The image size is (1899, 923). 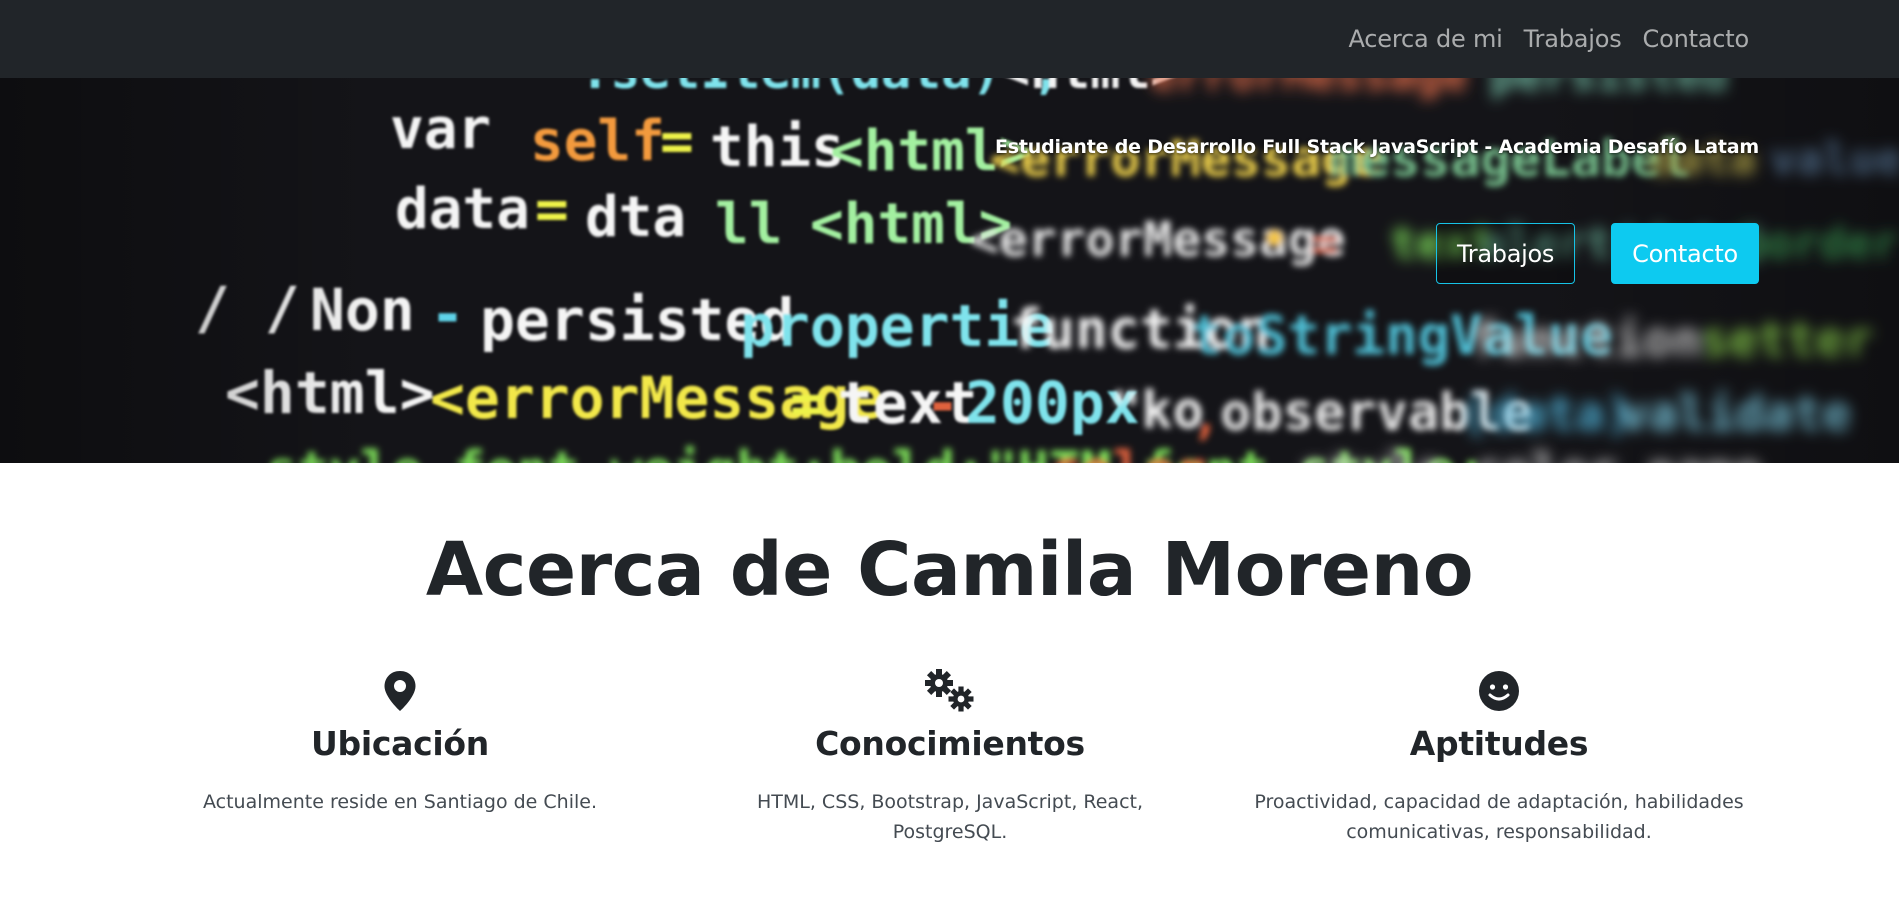 What do you see at coordinates (1499, 743) in the screenshot?
I see `feature-skills-title: Aptitudes` at bounding box center [1499, 743].